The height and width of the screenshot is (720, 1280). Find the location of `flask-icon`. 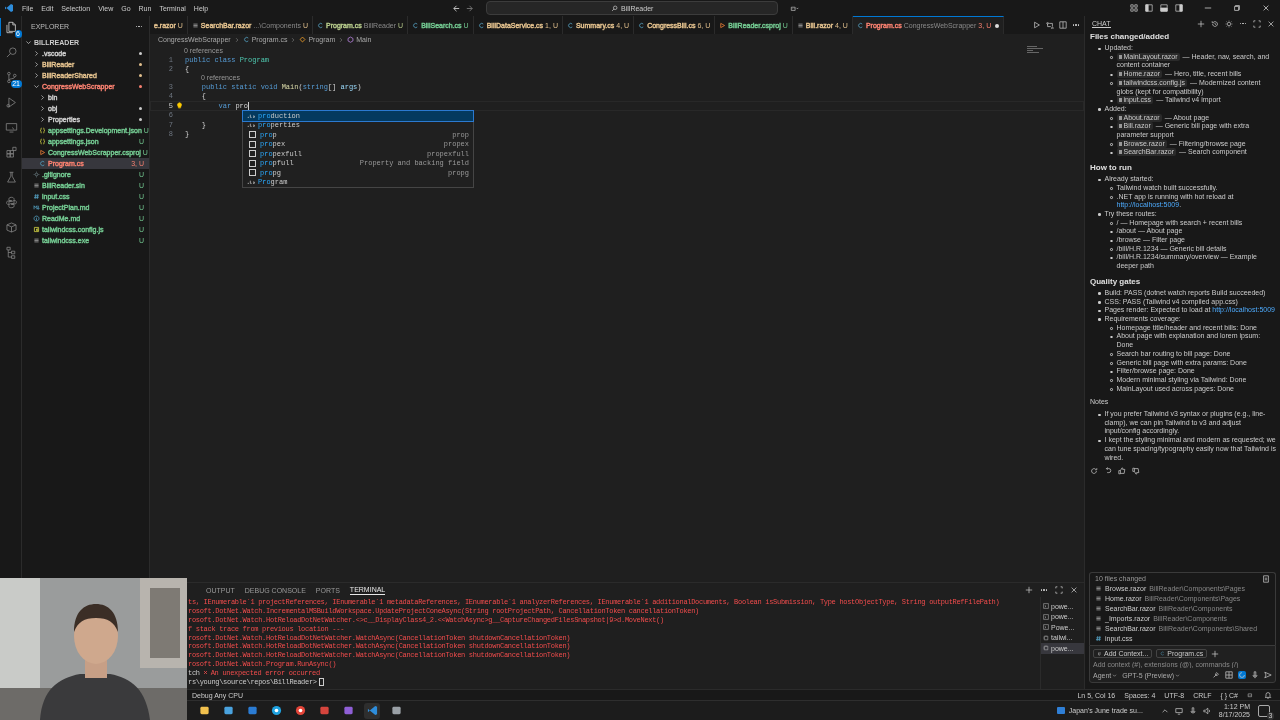

flask-icon is located at coordinates (11, 177).